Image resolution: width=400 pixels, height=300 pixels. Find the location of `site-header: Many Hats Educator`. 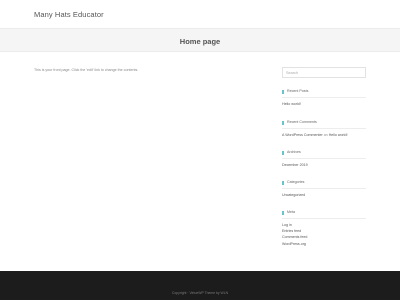

site-header: Many Hats Educator is located at coordinates (200, 14).